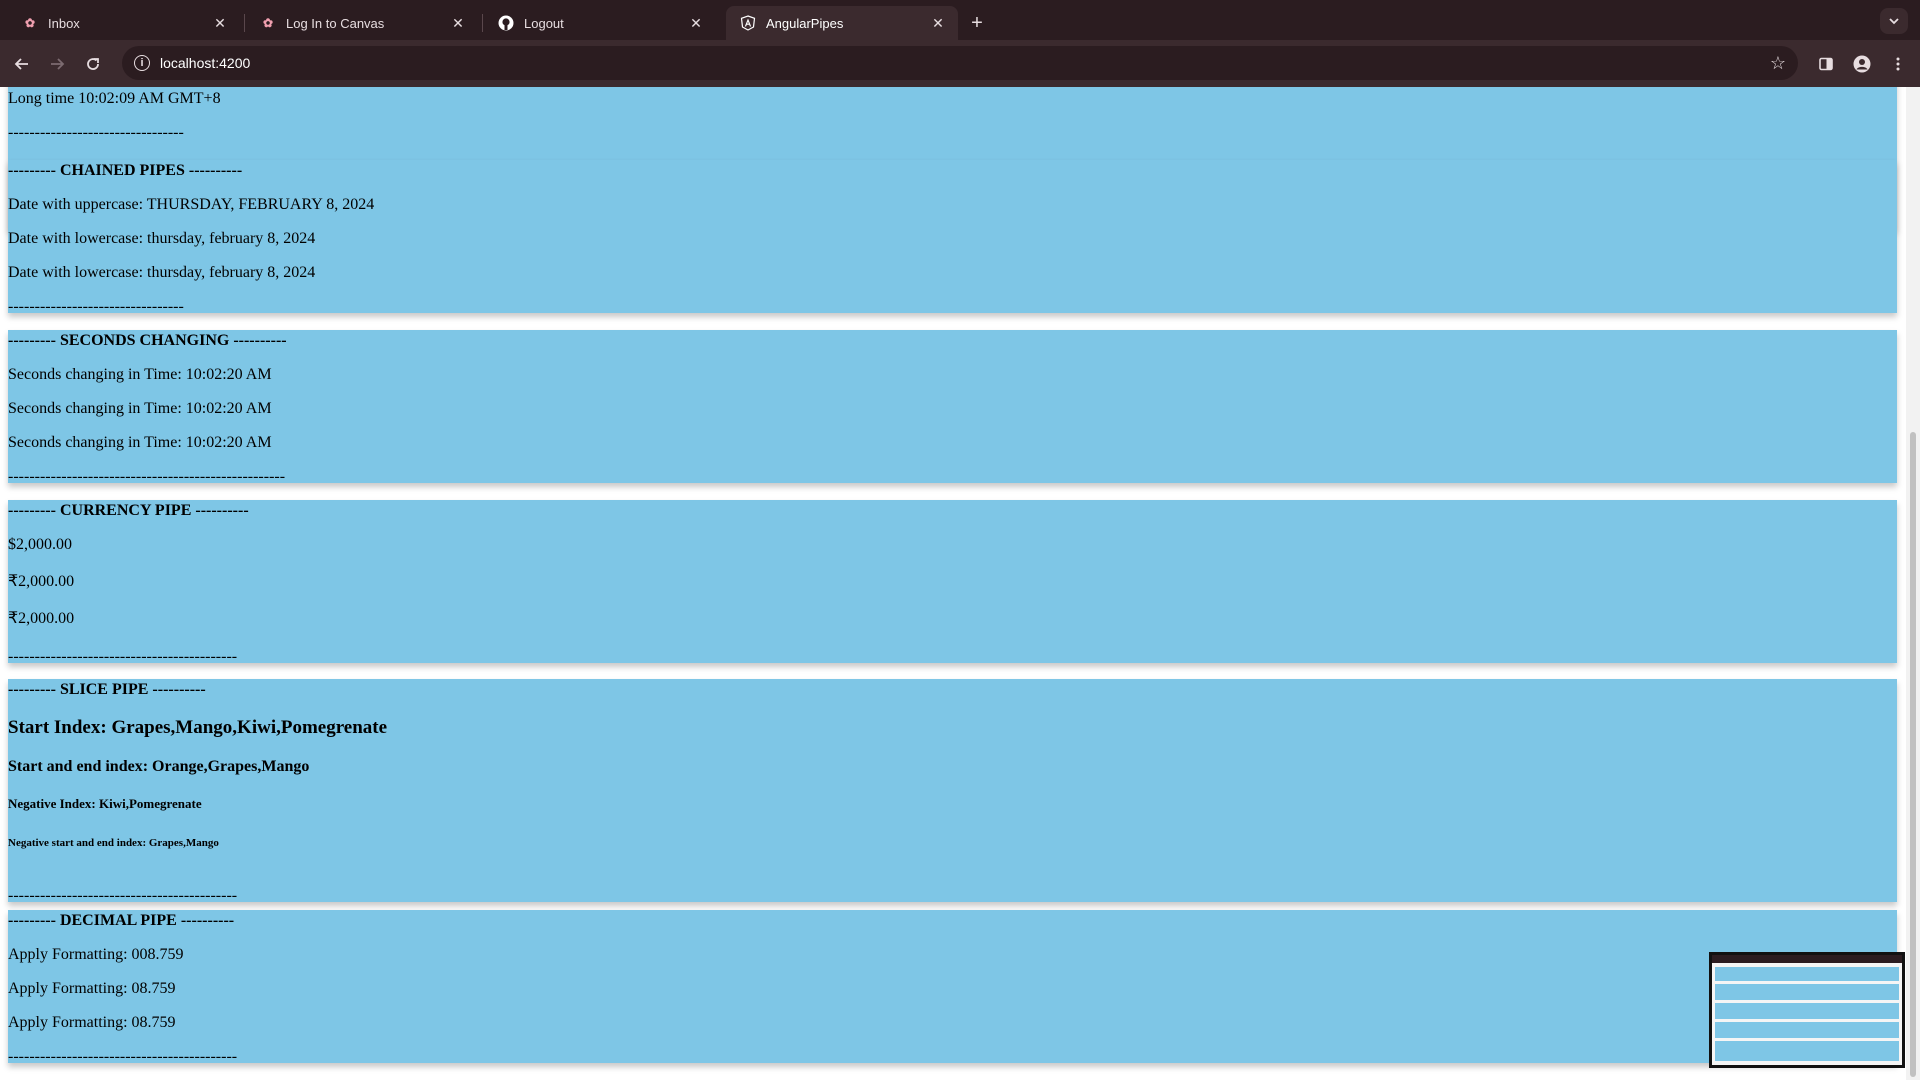  I want to click on menu-button, so click(1898, 64).